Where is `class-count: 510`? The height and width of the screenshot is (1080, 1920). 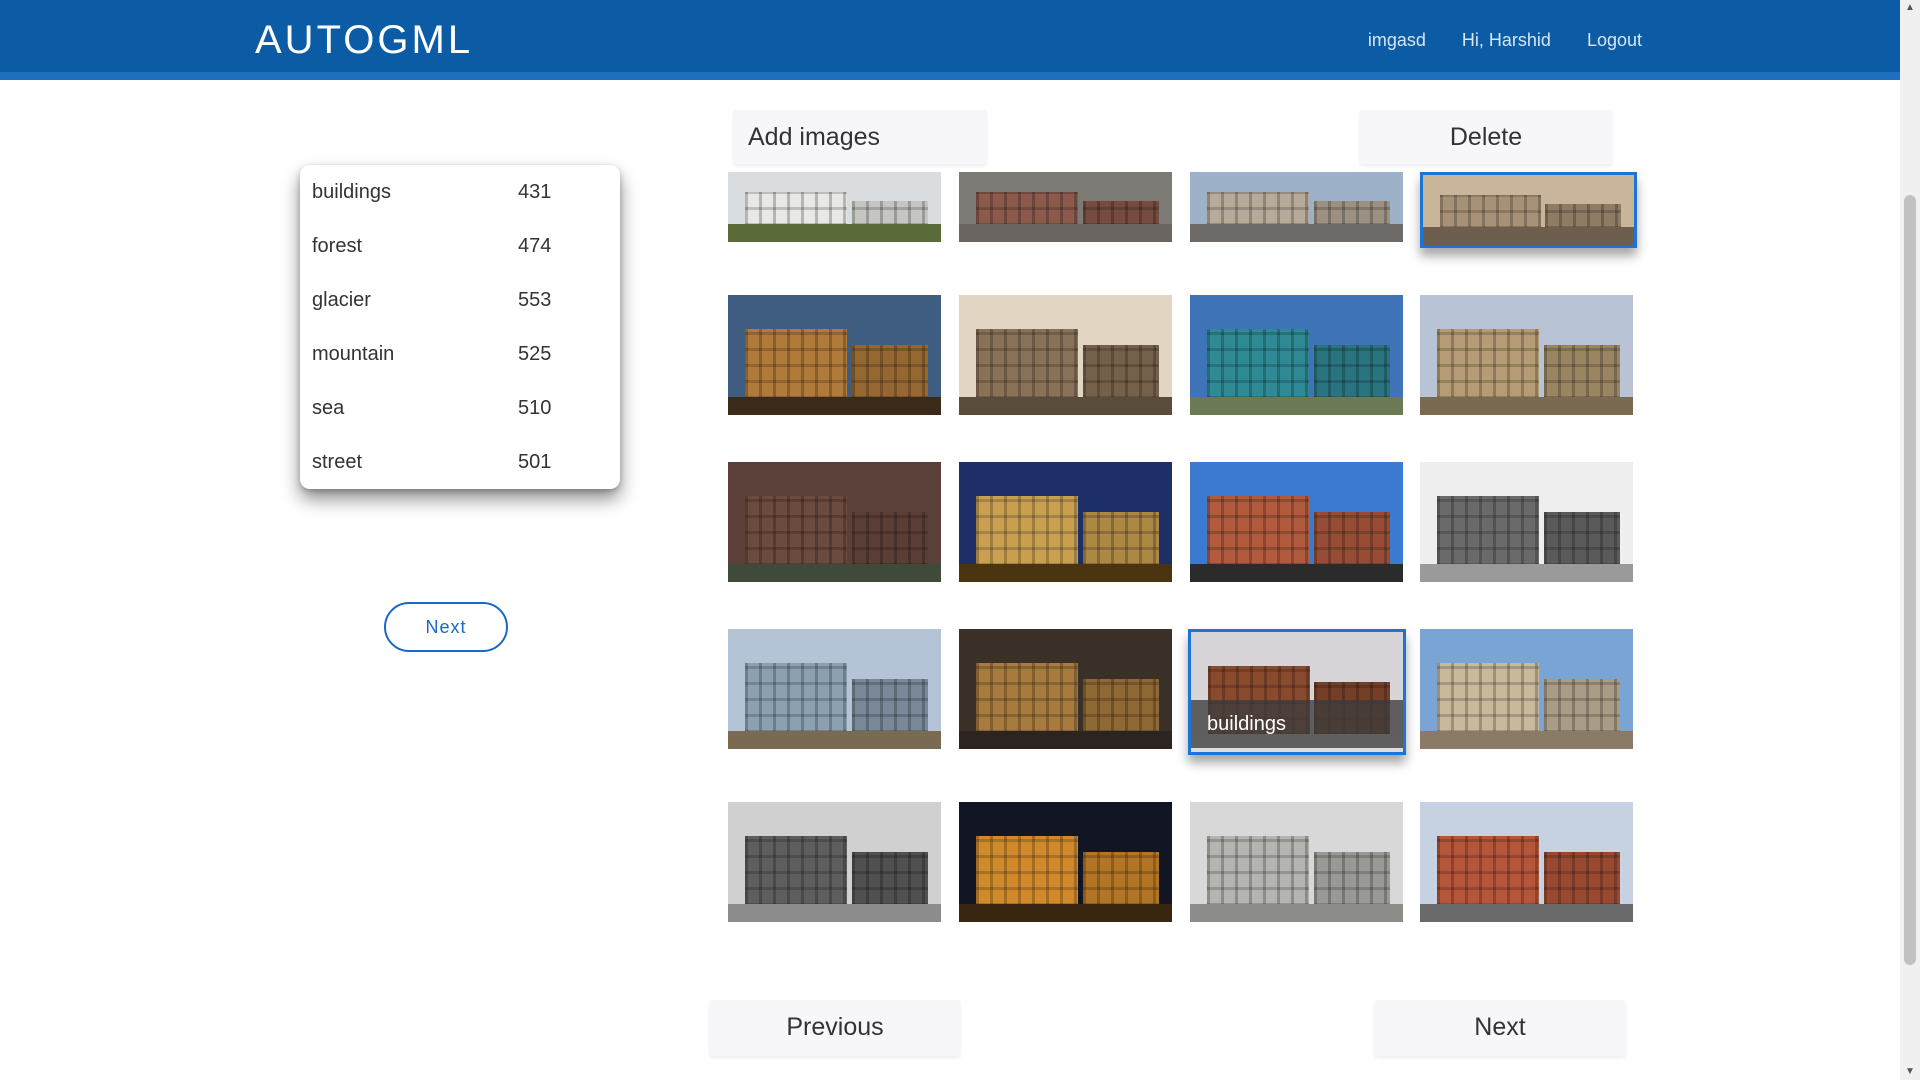
class-count: 510 is located at coordinates (535, 408).